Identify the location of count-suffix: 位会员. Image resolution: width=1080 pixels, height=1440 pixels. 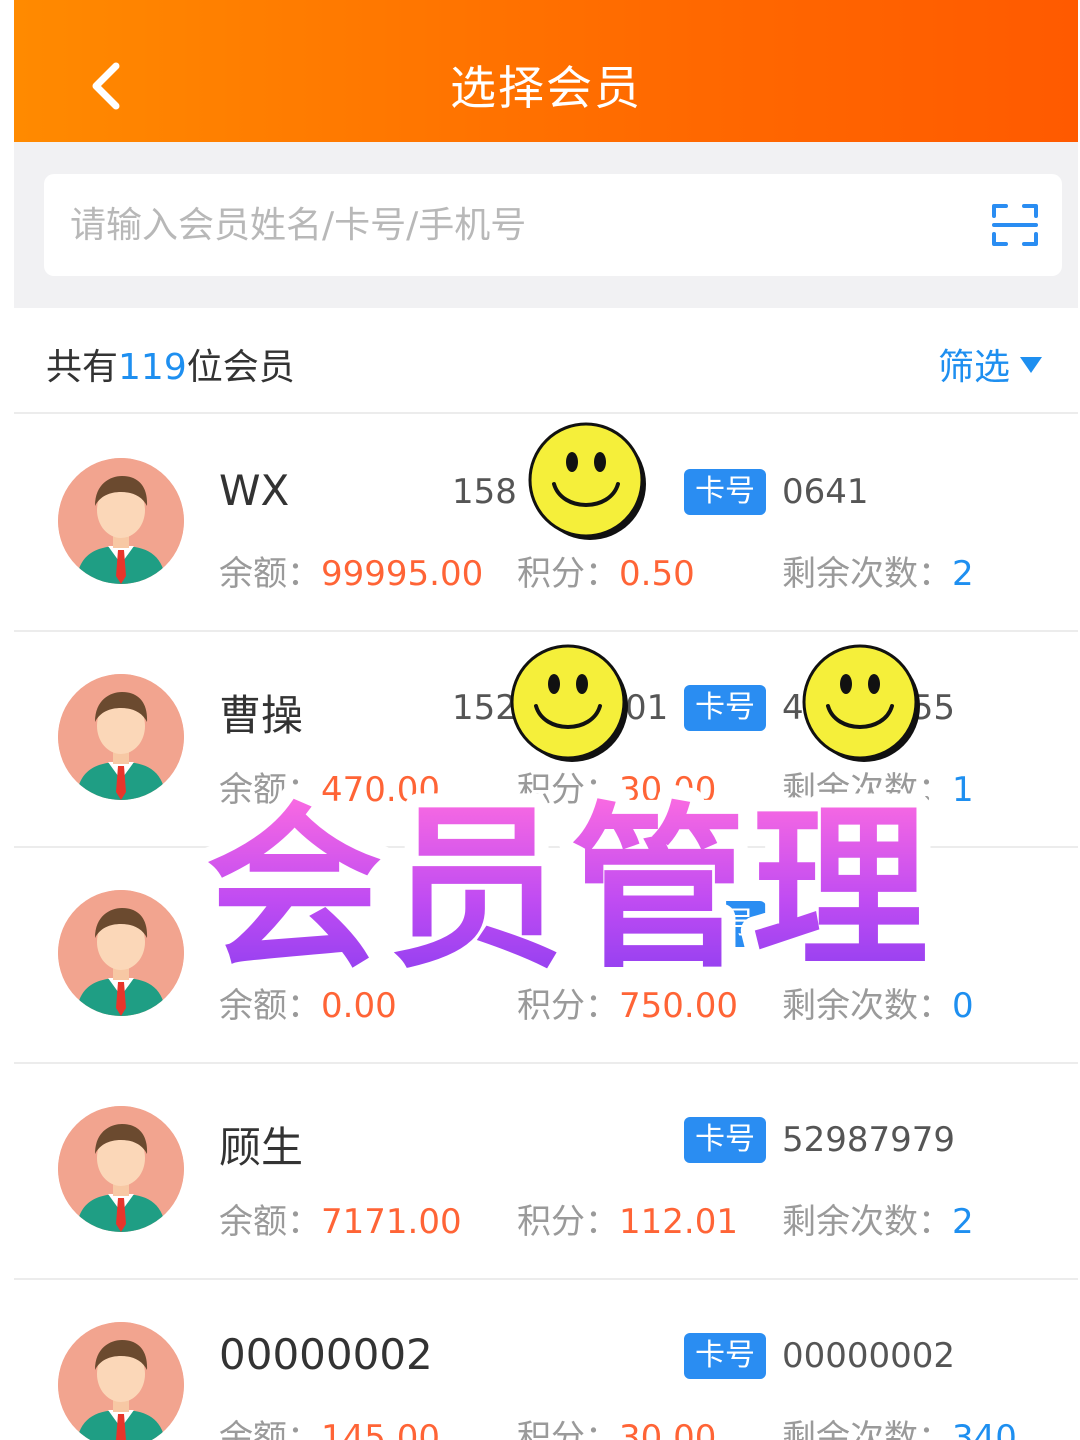
(240, 367).